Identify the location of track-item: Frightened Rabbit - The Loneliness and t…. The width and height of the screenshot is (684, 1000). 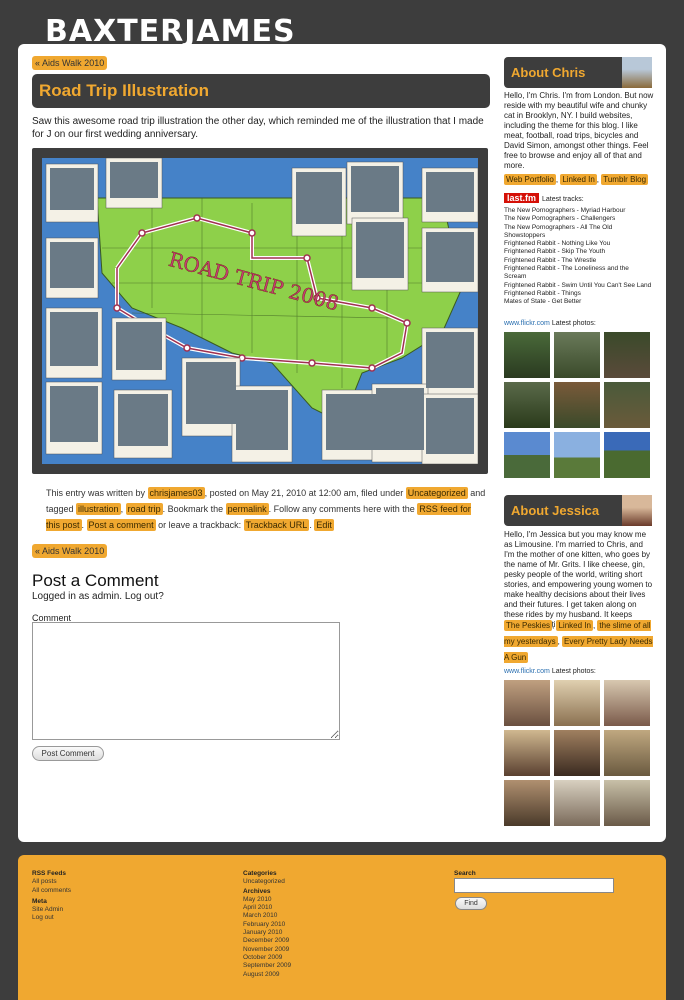
(578, 273).